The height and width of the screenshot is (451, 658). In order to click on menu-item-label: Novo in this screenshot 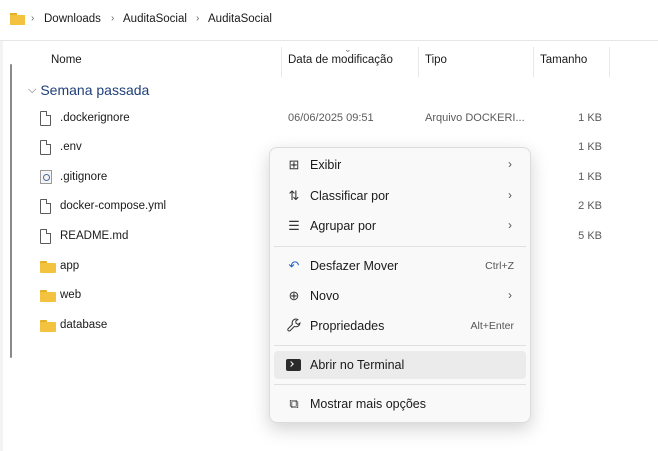, I will do `click(325, 296)`.